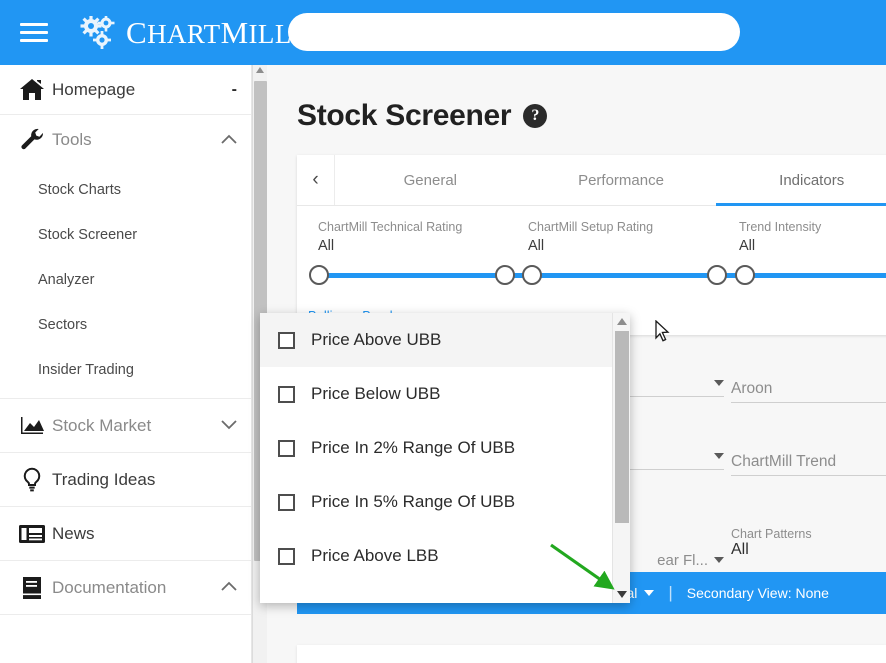  What do you see at coordinates (717, 275) in the screenshot?
I see `slider-knob-setup-max` at bounding box center [717, 275].